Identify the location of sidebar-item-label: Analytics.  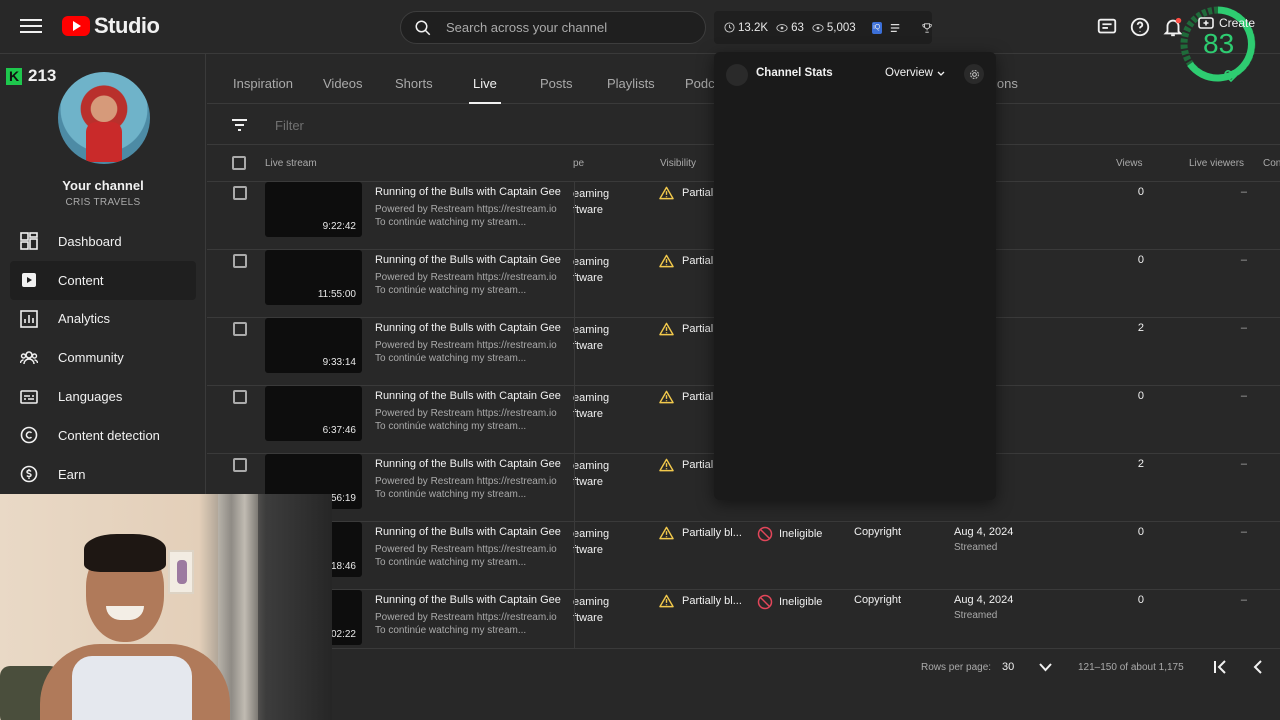
(84, 319).